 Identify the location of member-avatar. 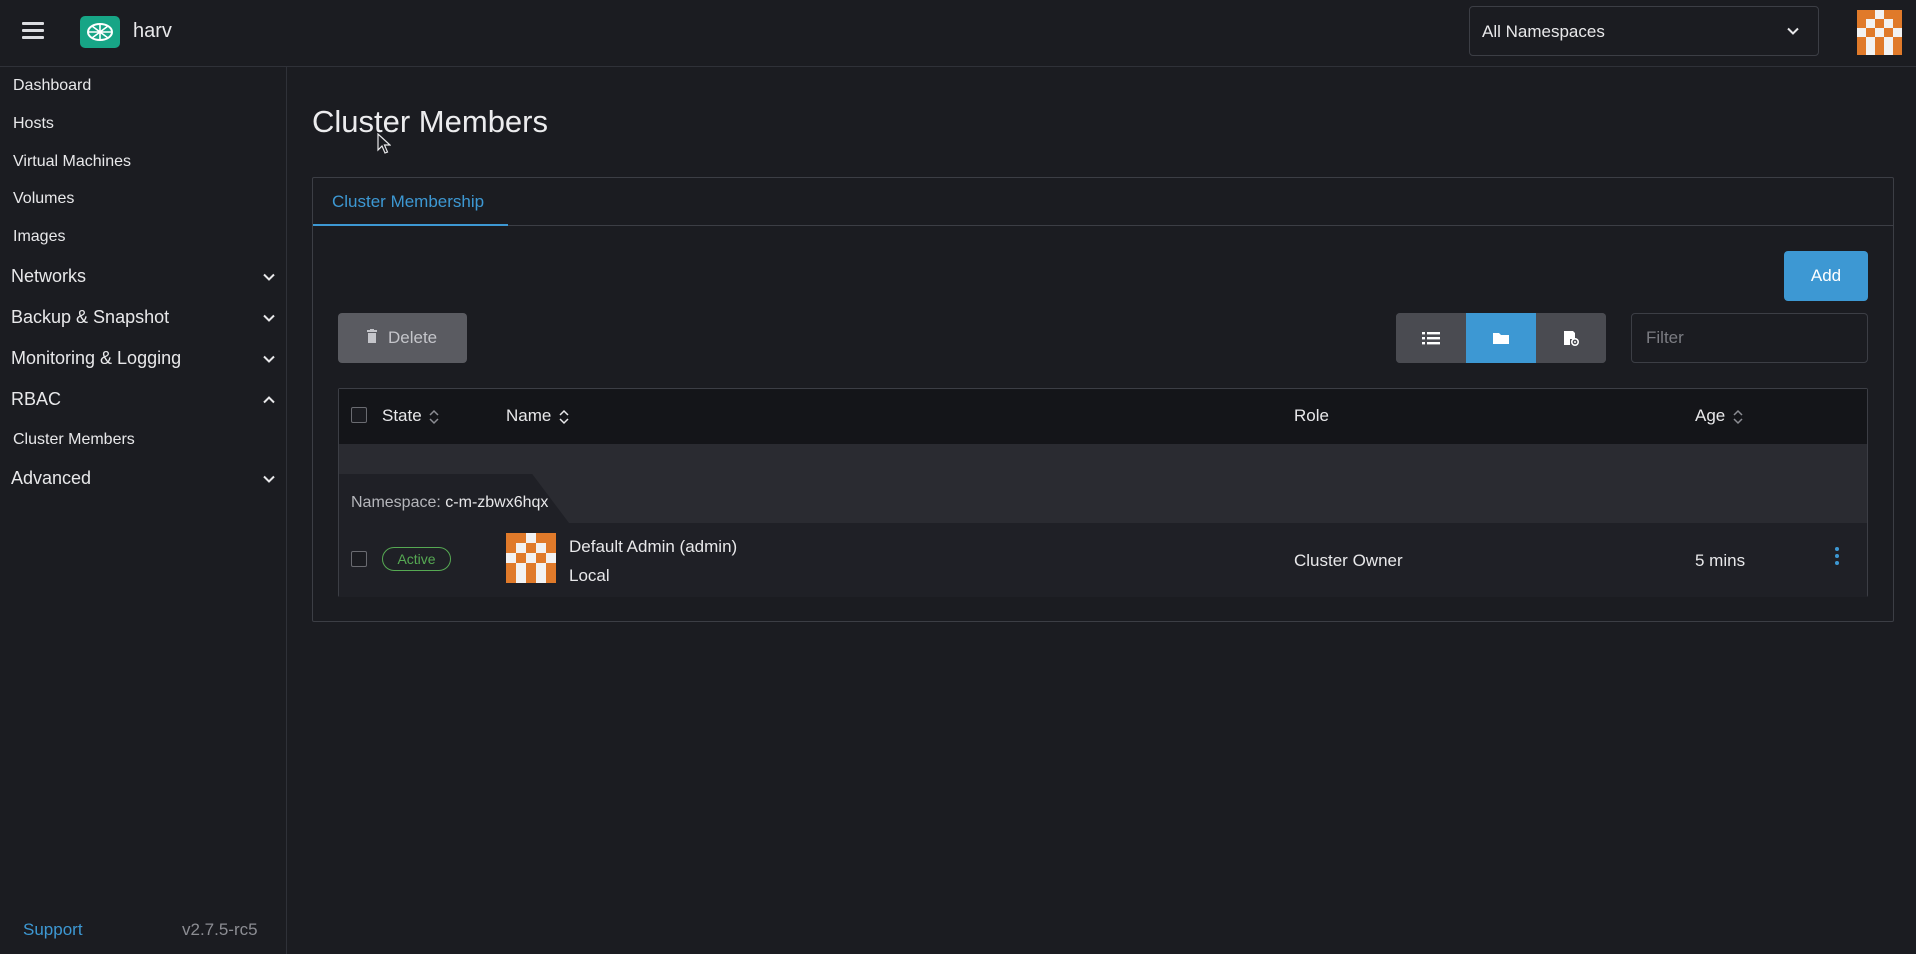
(531, 558).